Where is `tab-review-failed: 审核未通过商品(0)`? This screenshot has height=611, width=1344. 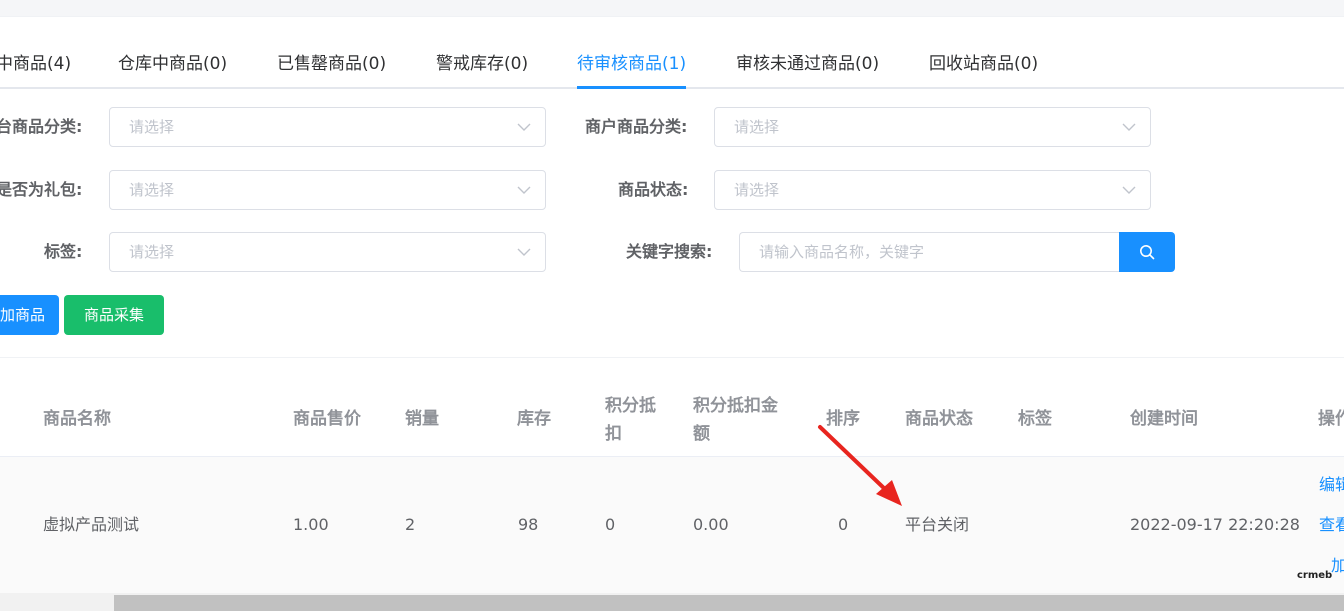 tab-review-failed: 审核未通过商品(0) is located at coordinates (807, 64).